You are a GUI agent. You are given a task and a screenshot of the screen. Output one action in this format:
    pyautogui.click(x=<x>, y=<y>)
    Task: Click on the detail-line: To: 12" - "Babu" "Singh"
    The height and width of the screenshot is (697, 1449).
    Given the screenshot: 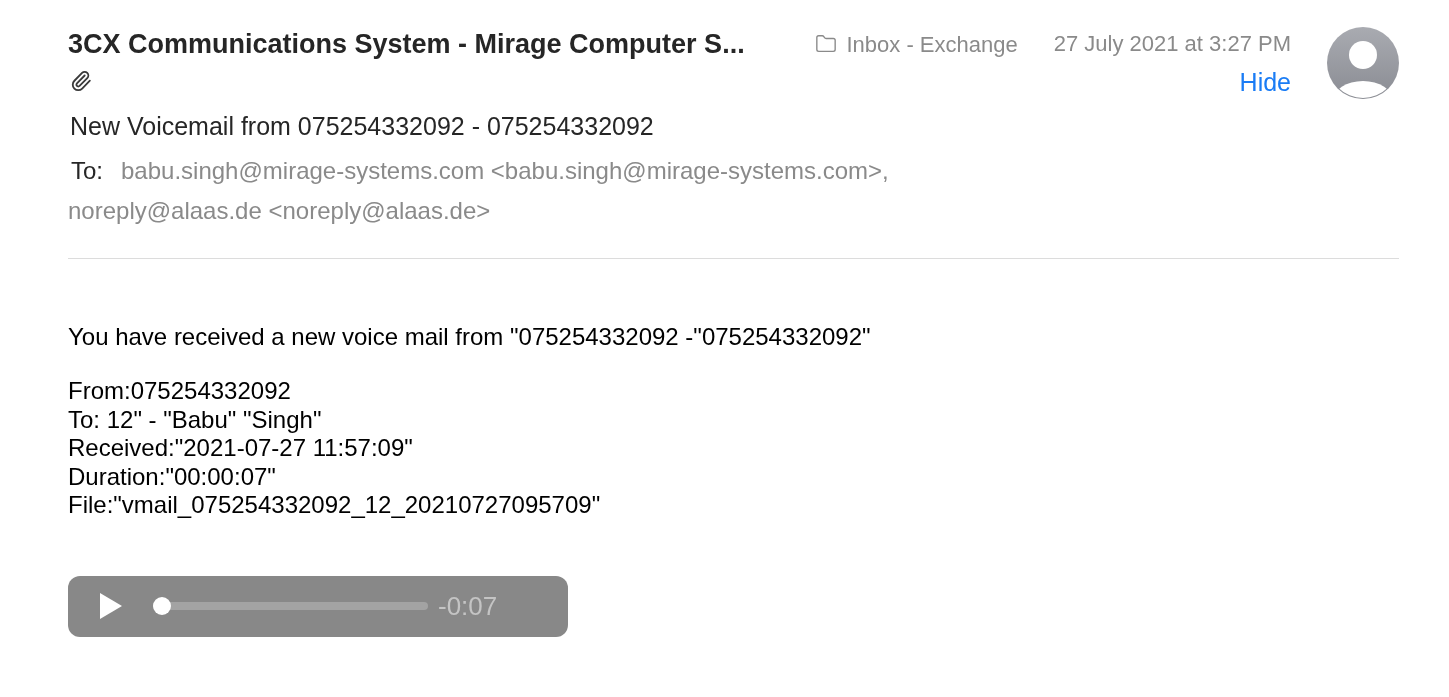 What is the action you would take?
    pyautogui.click(x=195, y=419)
    